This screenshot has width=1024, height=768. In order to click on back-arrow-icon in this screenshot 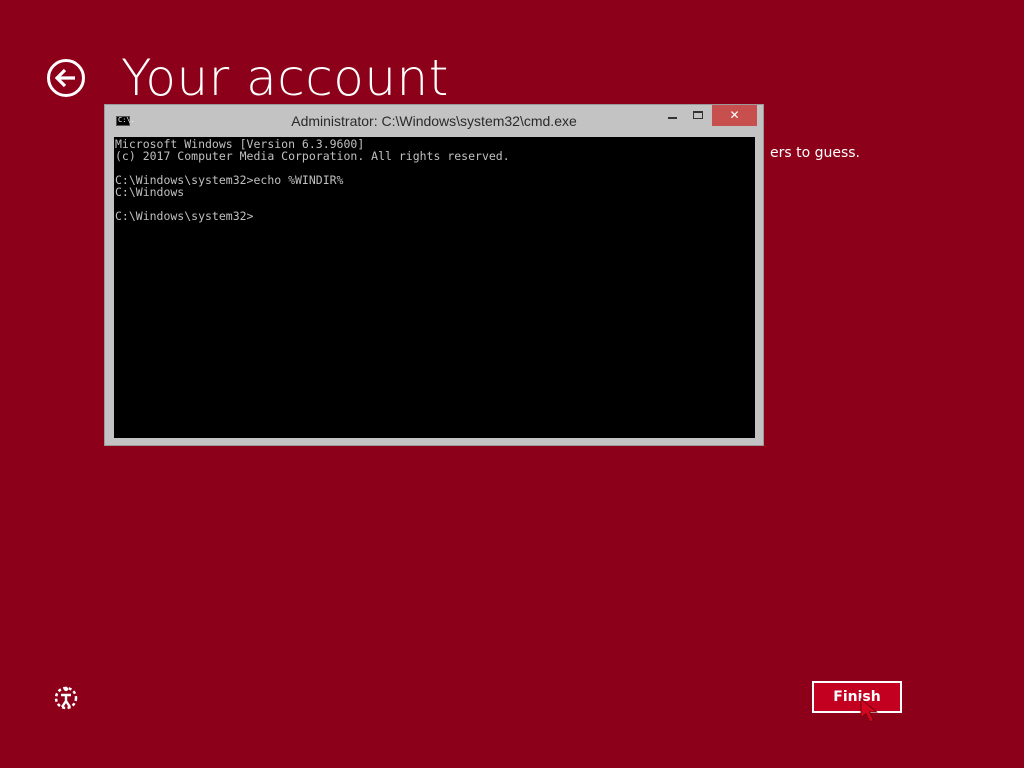, I will do `click(66, 78)`.